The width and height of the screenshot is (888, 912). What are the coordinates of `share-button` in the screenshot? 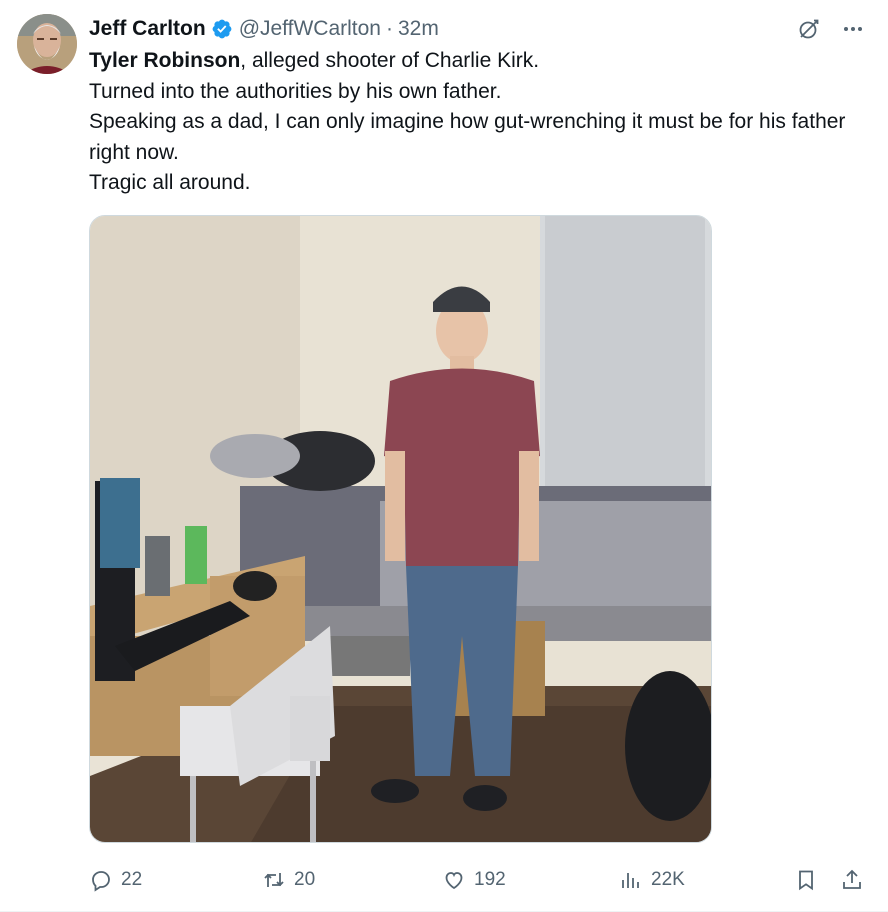 It's located at (852, 880).